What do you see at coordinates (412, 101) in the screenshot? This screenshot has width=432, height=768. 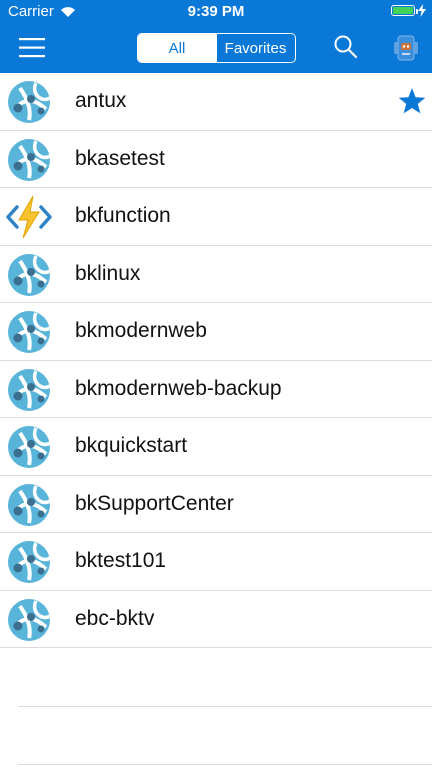 I see `favorite-star-icon` at bounding box center [412, 101].